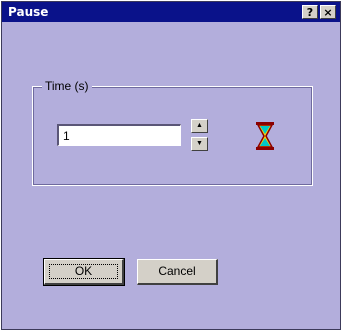 The width and height of the screenshot is (343, 333). I want to click on help-button: ?, so click(310, 12).